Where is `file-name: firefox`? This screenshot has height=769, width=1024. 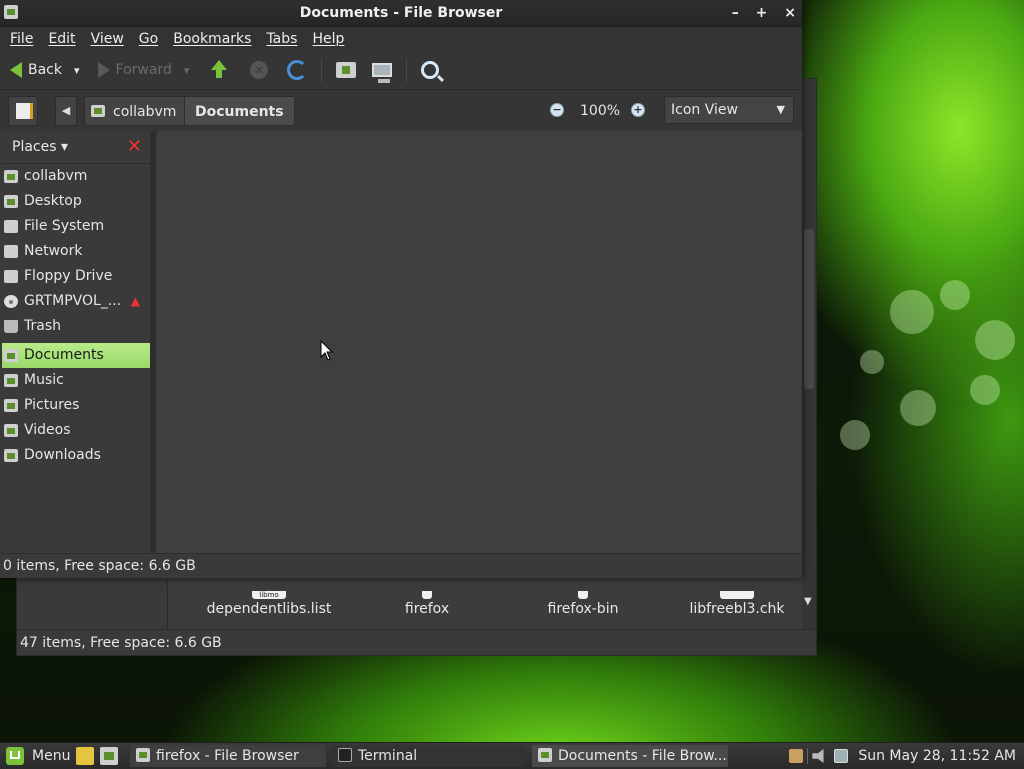 file-name: firefox is located at coordinates (427, 609).